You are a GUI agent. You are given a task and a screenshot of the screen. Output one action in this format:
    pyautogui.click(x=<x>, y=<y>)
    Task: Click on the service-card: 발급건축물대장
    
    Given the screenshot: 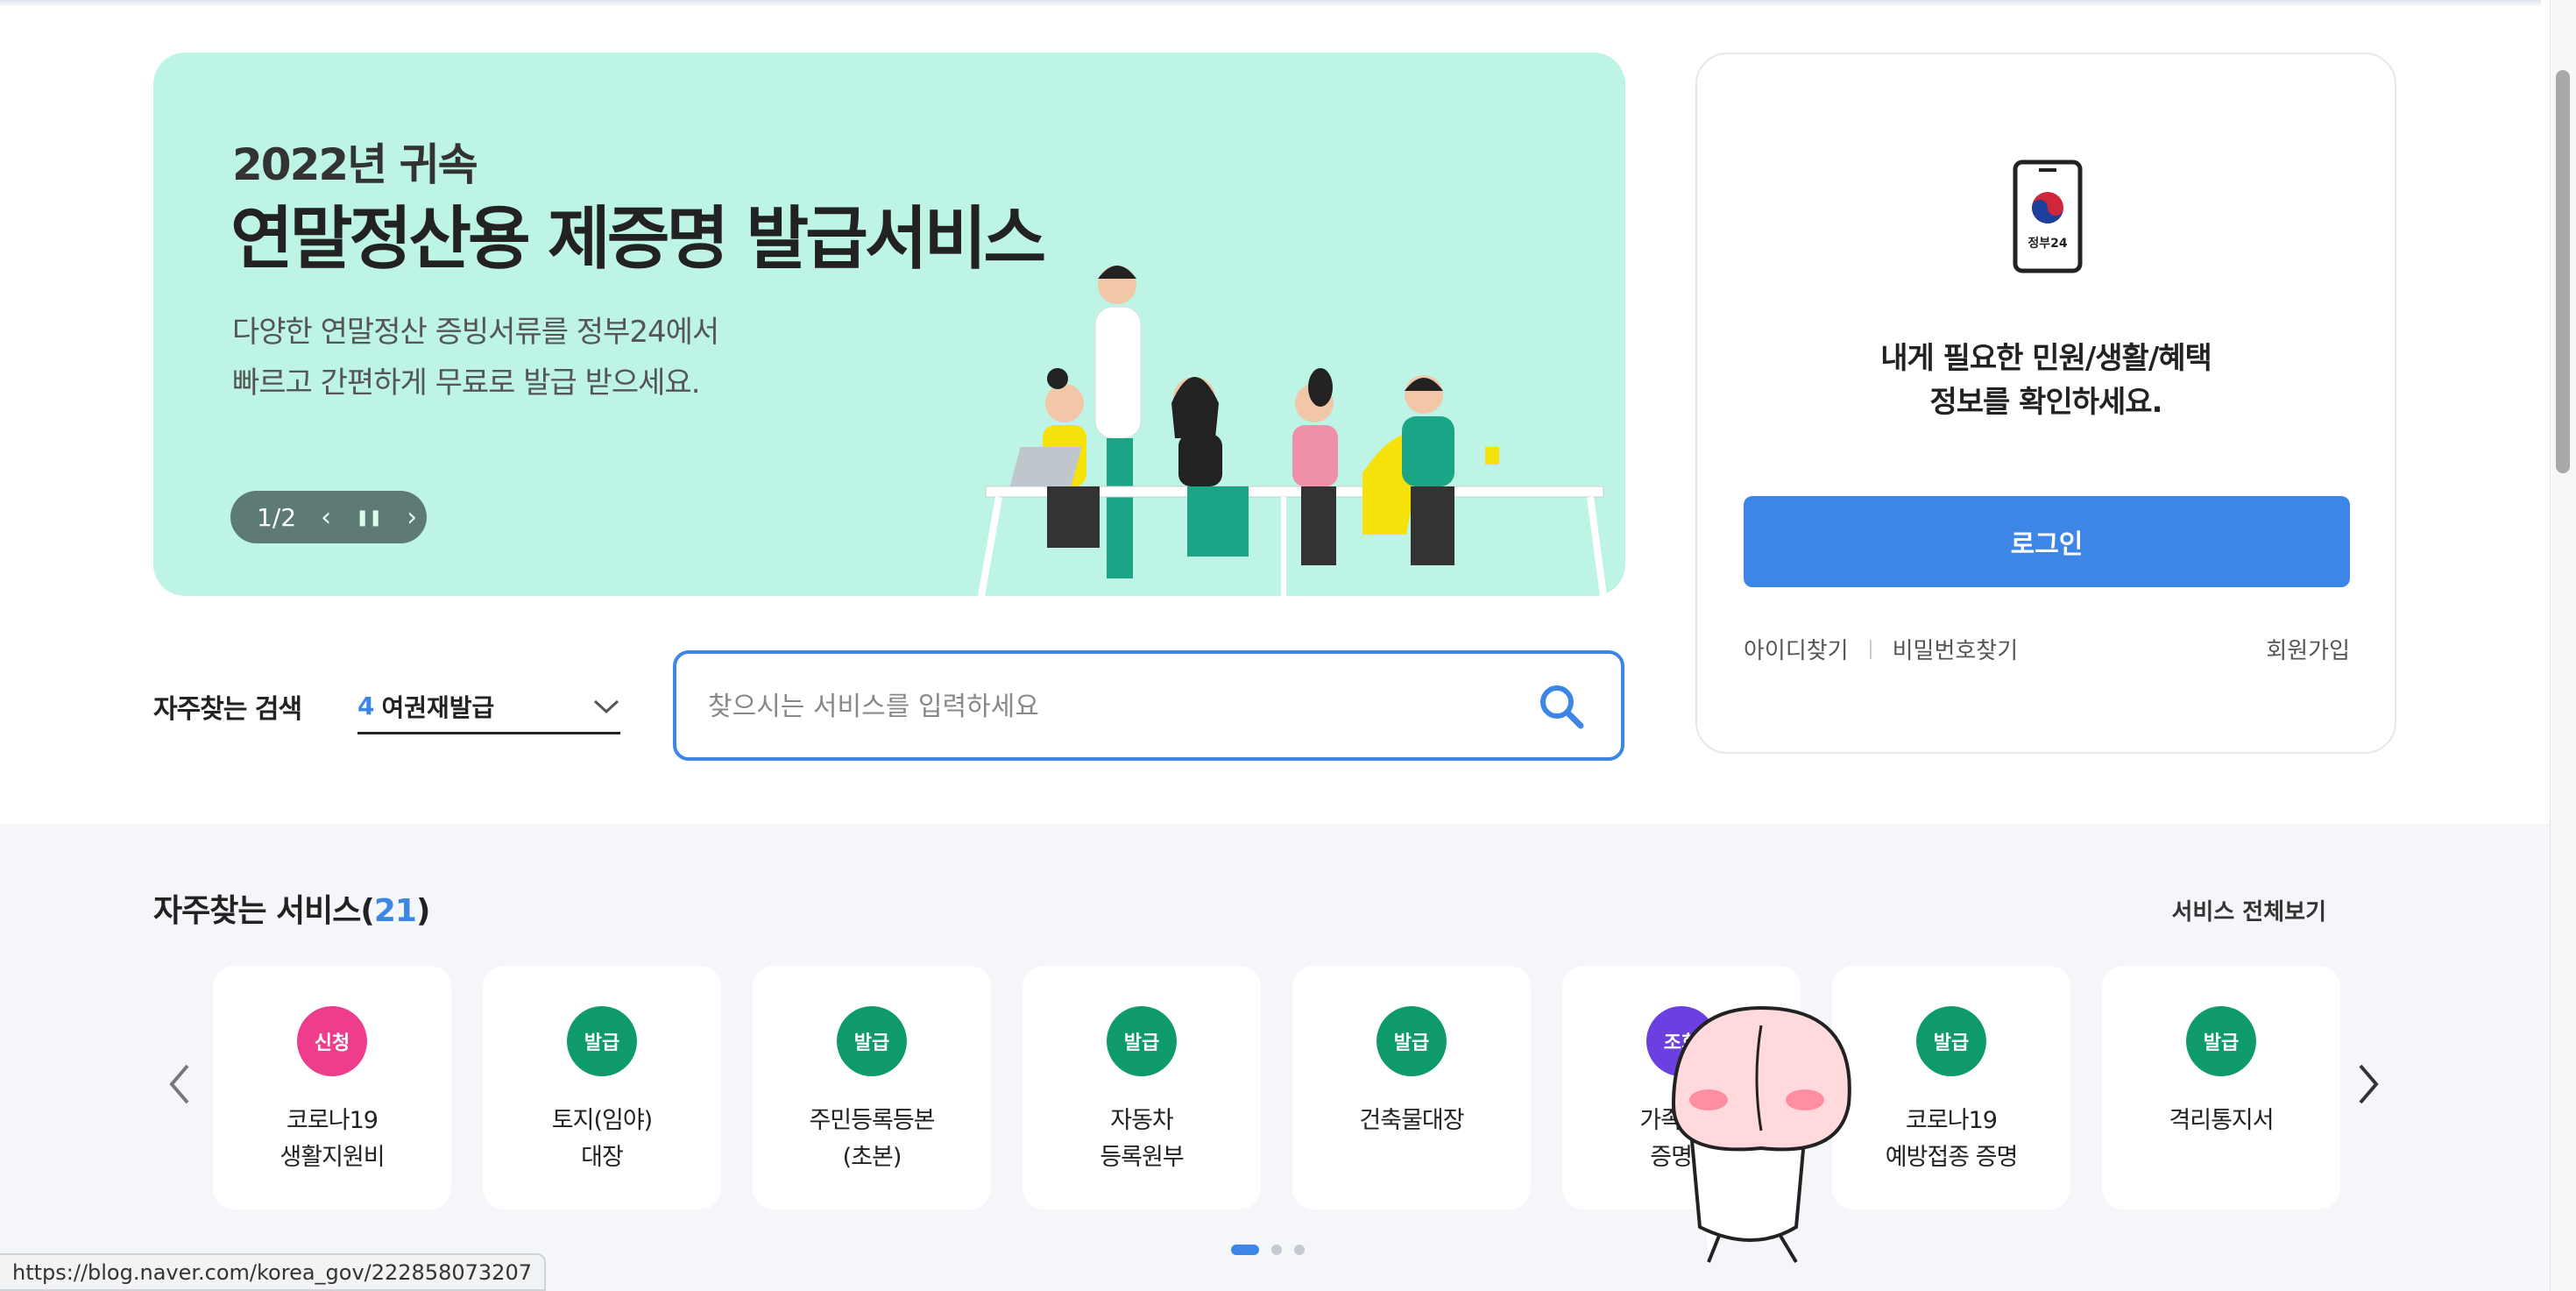 What is the action you would take?
    pyautogui.click(x=1411, y=1087)
    